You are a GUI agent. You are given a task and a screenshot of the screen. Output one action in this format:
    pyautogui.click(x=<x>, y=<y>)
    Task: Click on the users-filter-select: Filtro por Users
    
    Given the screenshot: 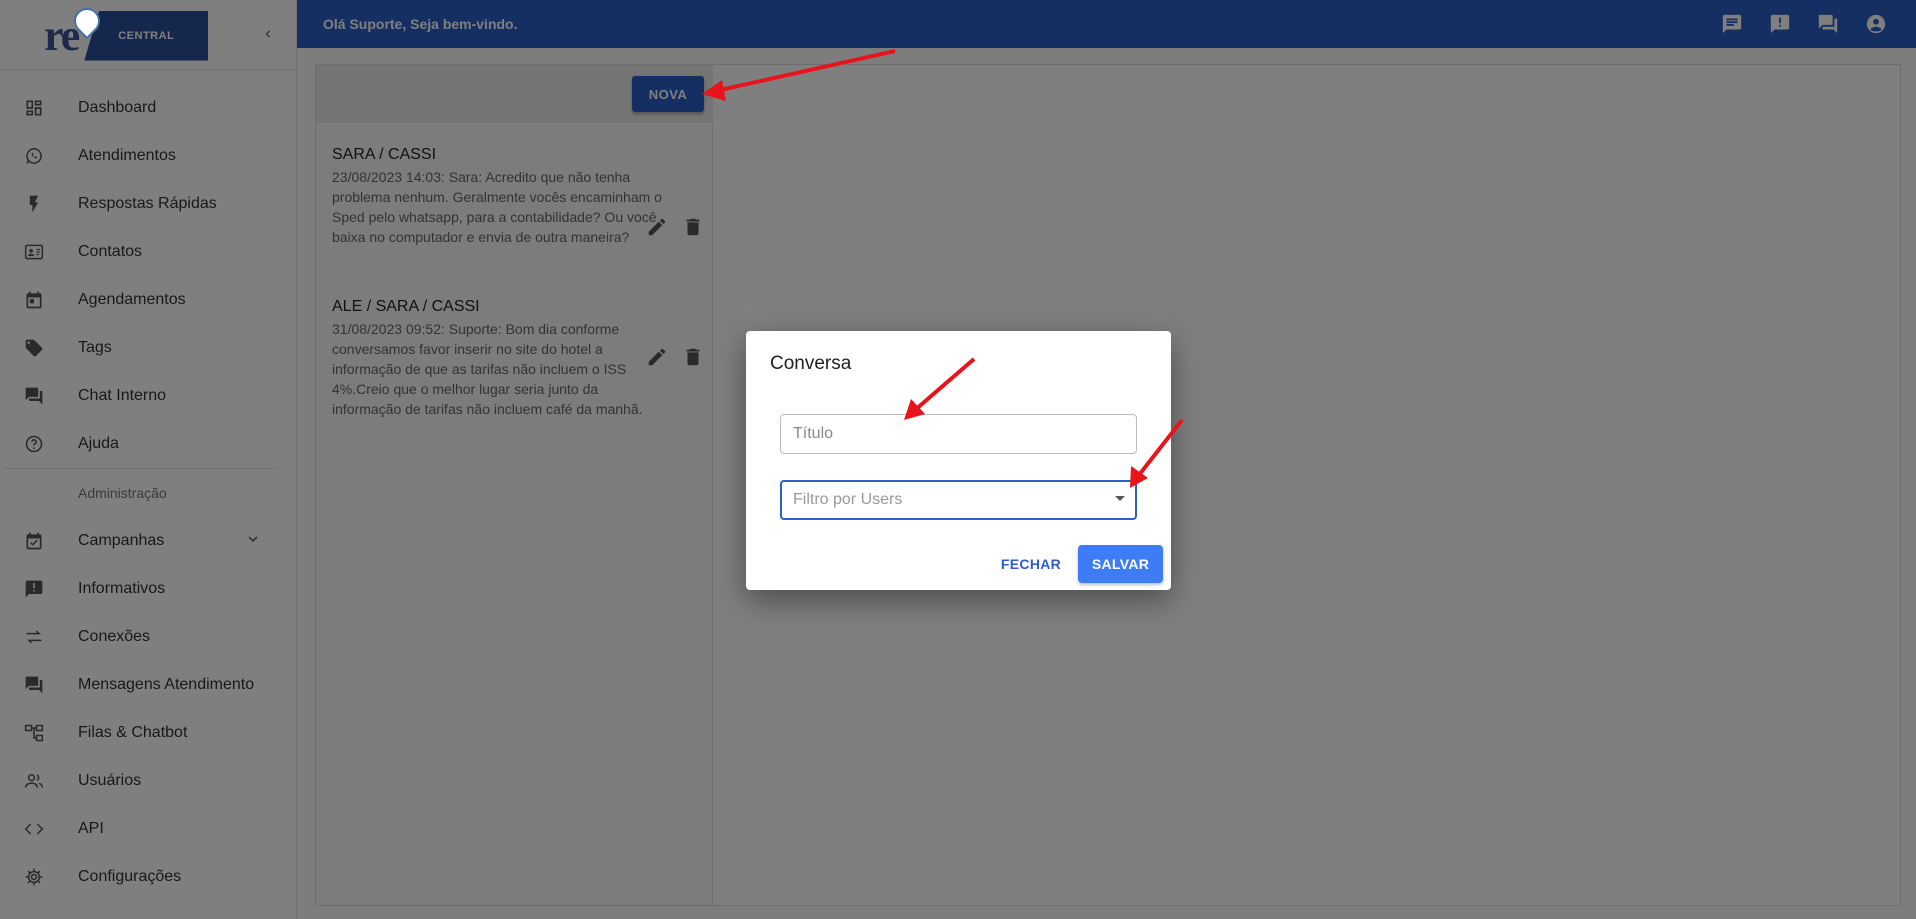 What is the action you would take?
    pyautogui.click(x=958, y=500)
    